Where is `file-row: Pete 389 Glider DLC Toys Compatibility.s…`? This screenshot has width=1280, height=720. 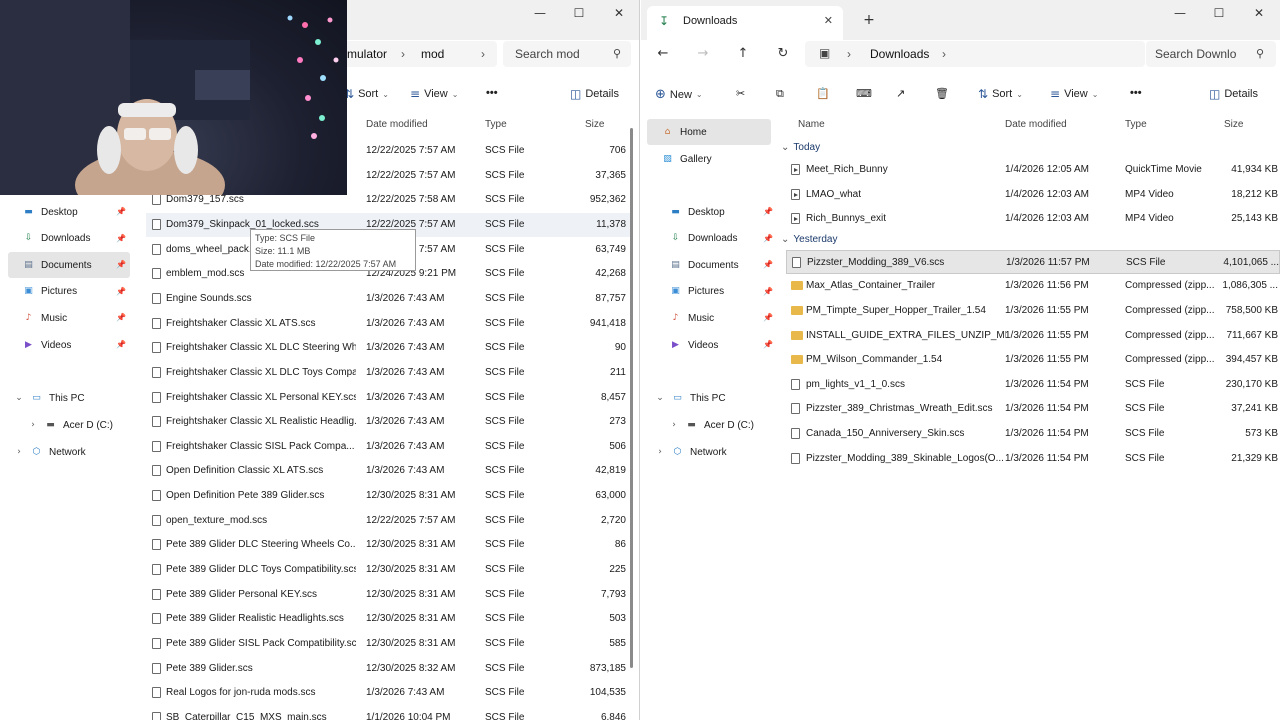
file-row: Pete 389 Glider DLC Toys Compatibility.s… is located at coordinates (389, 570).